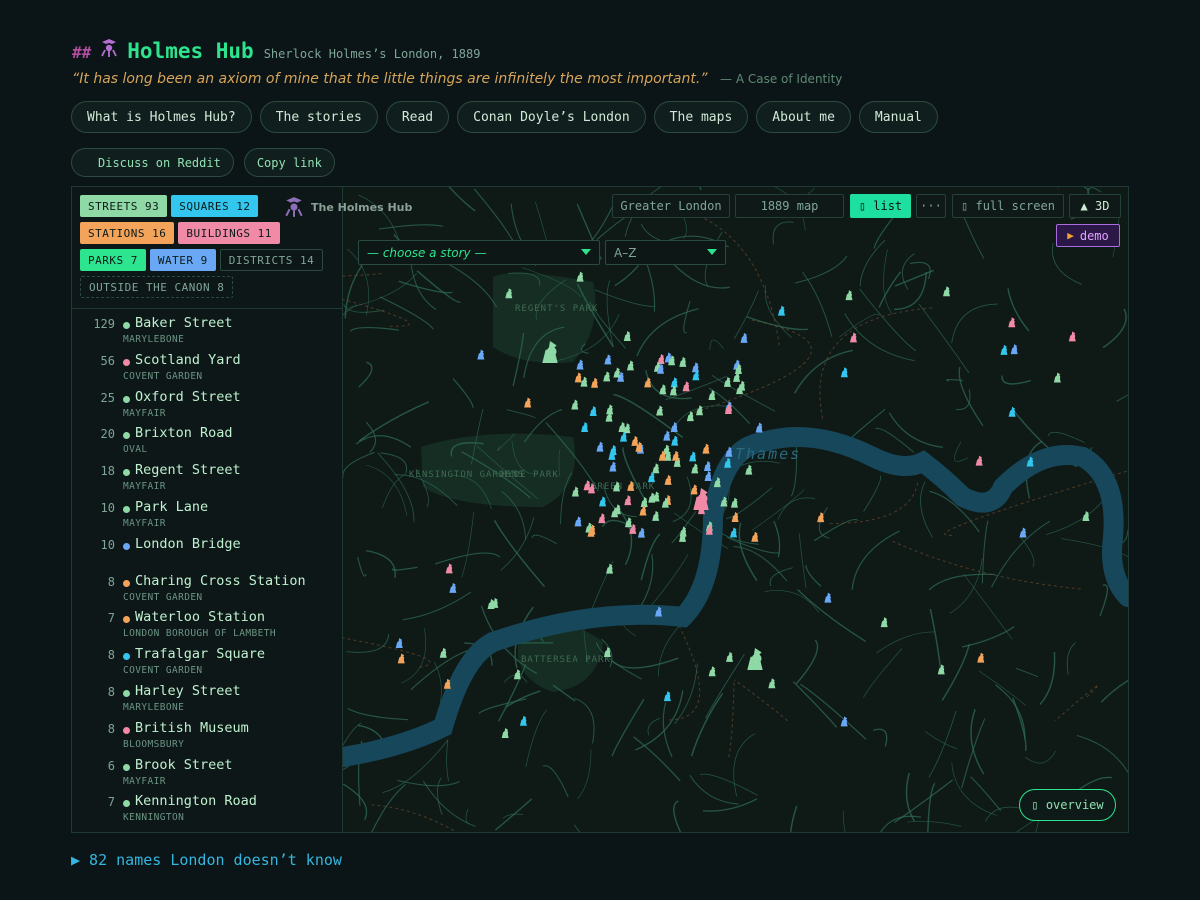 This screenshot has width=1200, height=900. What do you see at coordinates (880, 206) in the screenshot?
I see `list-toggle-button: ▯ list` at bounding box center [880, 206].